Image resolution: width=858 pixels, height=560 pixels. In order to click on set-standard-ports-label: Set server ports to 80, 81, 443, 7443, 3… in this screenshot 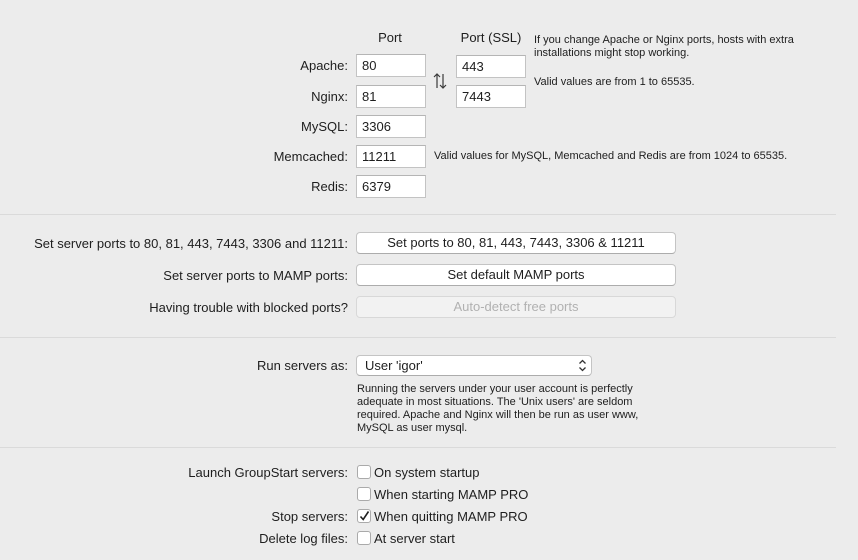, I will do `click(191, 243)`.